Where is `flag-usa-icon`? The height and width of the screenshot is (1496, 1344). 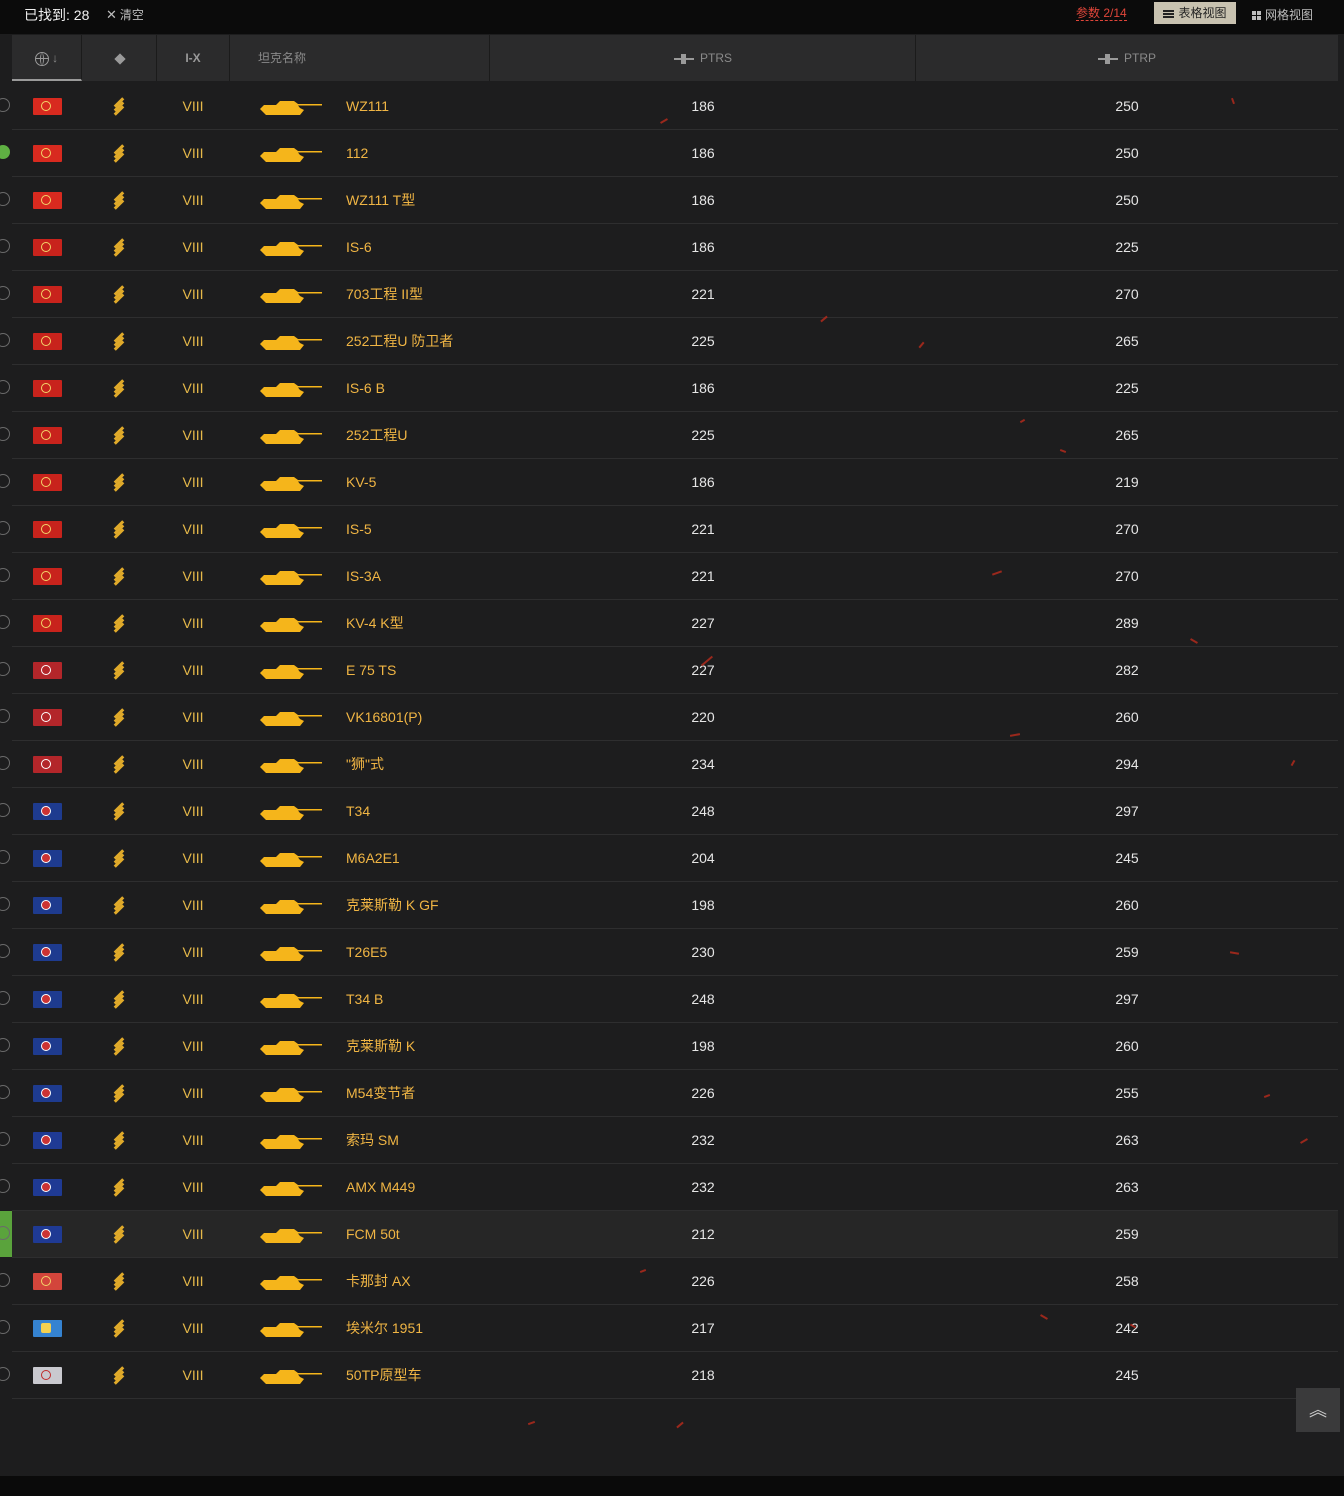 flag-usa-icon is located at coordinates (47, 999).